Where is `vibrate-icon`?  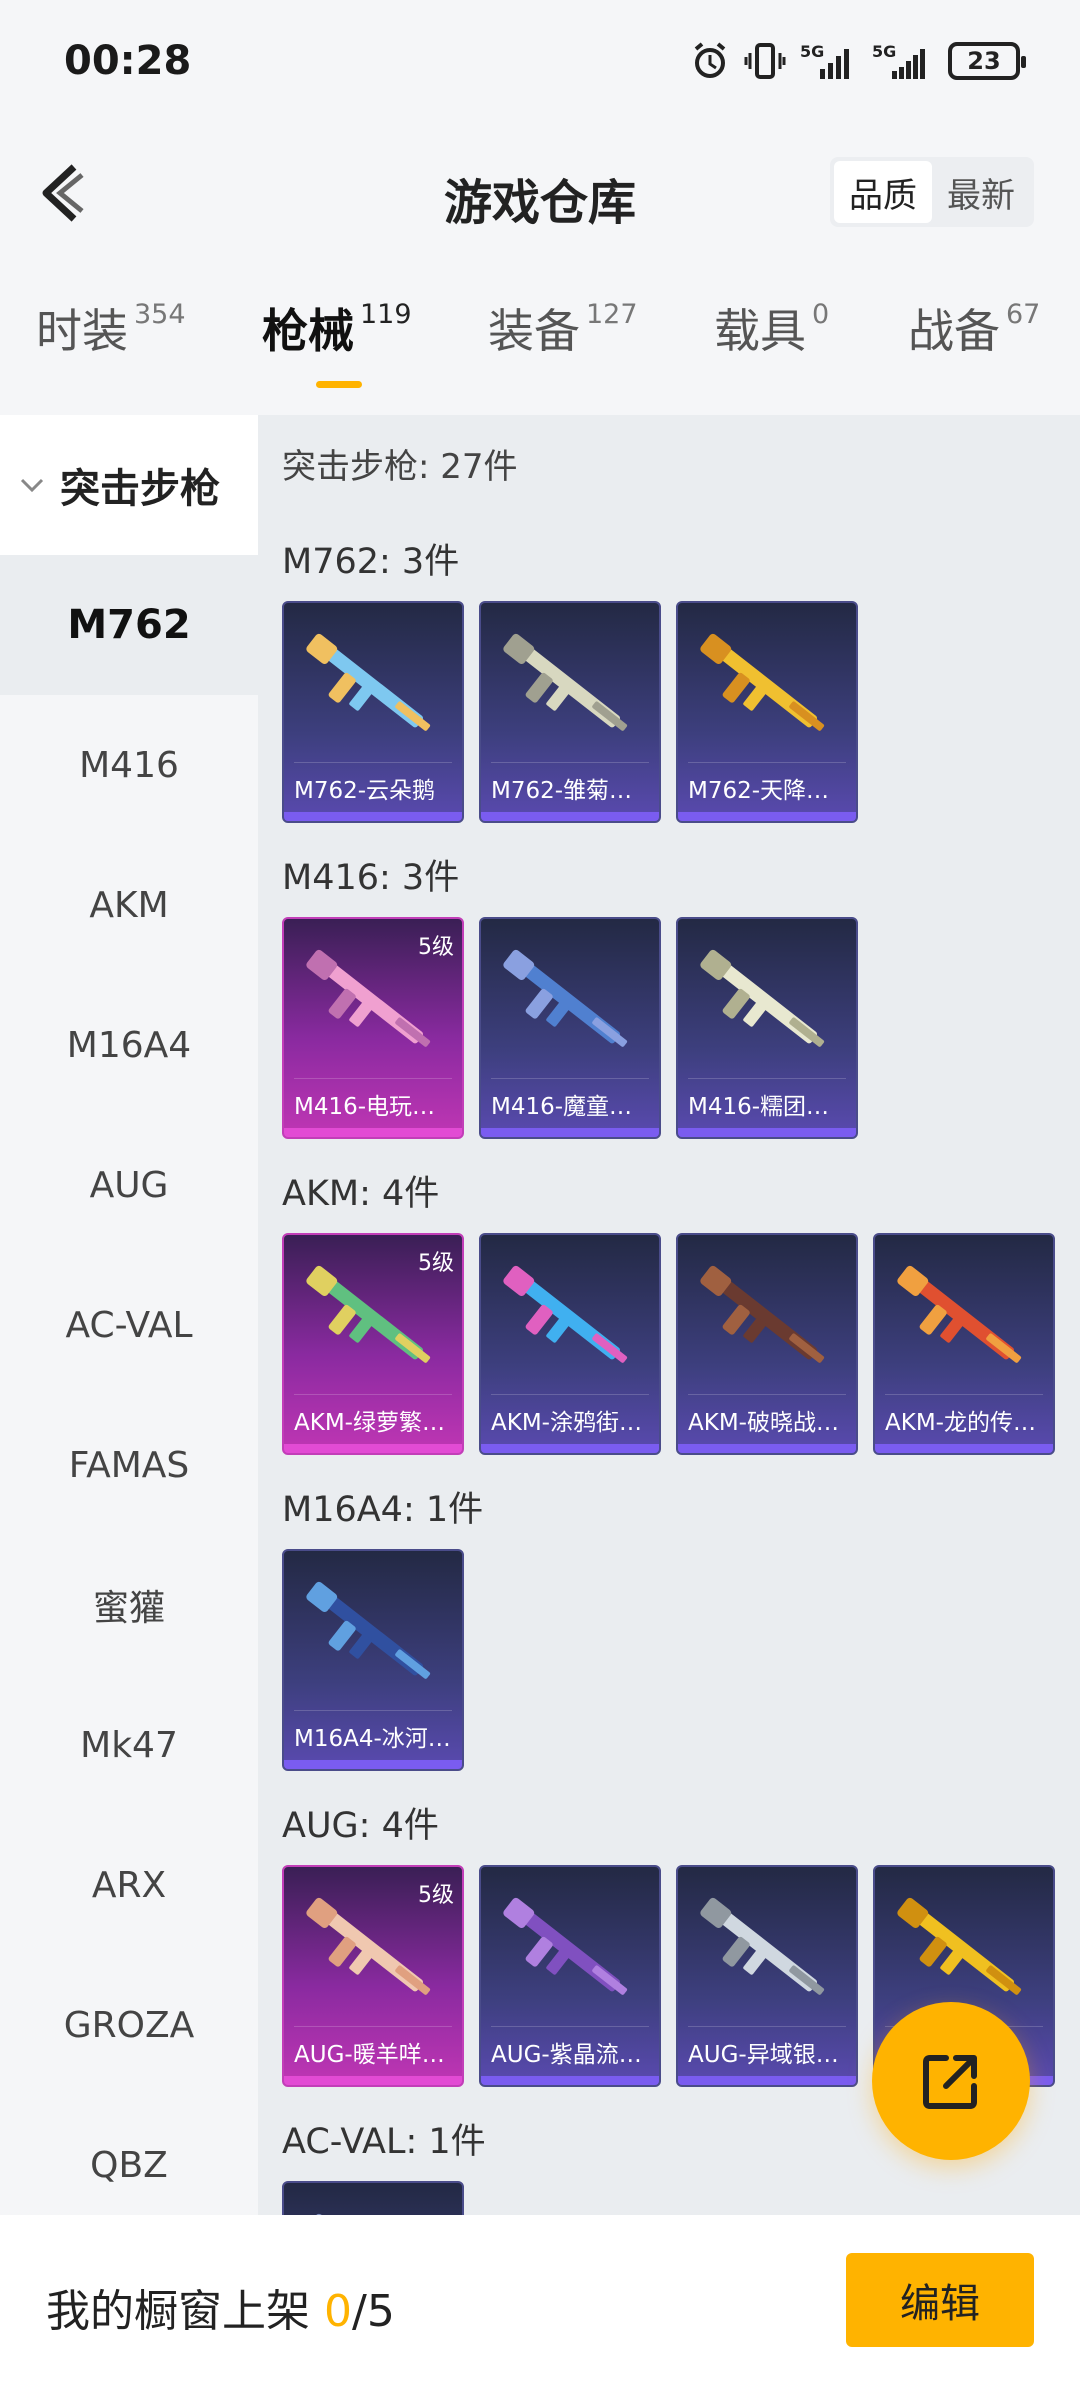
vibrate-icon is located at coordinates (765, 61).